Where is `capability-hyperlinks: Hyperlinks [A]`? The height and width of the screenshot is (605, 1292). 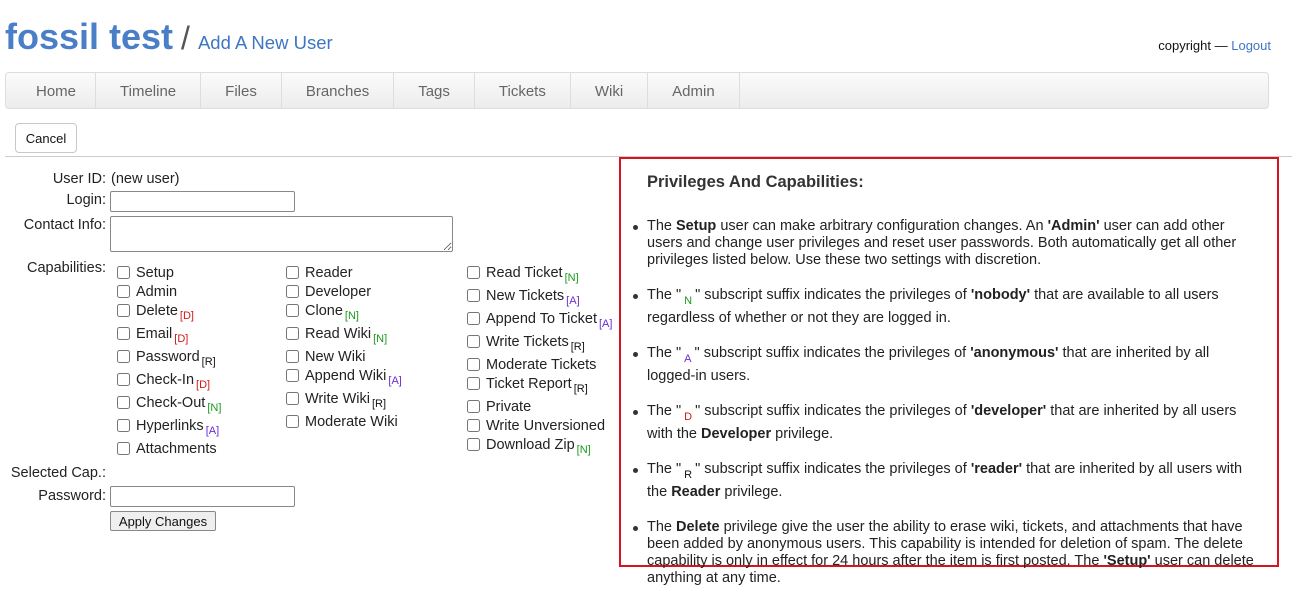
capability-hyperlinks: Hyperlinks [A] is located at coordinates (168, 428).